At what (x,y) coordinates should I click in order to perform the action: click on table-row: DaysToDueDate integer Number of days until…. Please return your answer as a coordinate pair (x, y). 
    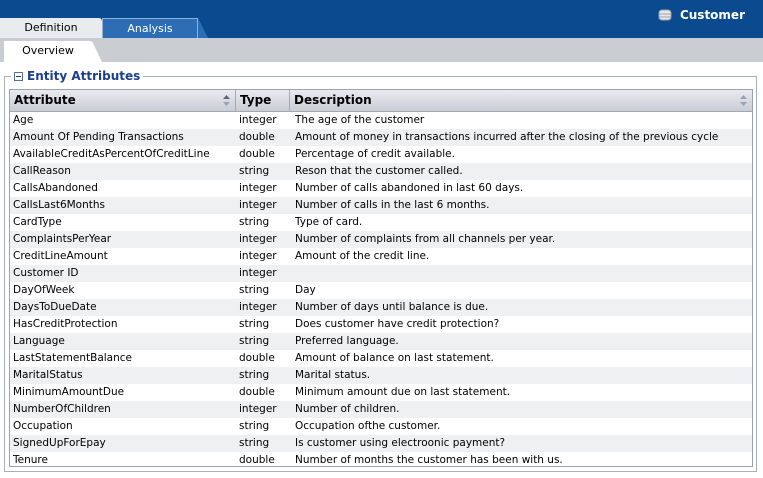
    Looking at the image, I should click on (381, 307).